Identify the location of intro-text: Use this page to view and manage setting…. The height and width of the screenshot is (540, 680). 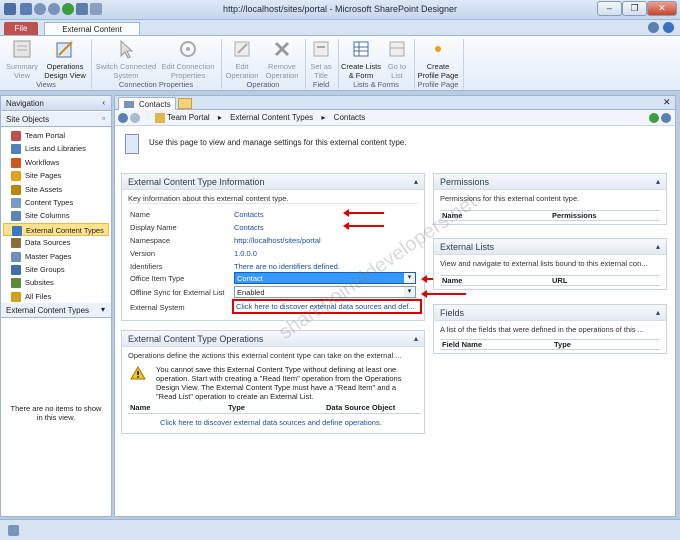
(278, 142).